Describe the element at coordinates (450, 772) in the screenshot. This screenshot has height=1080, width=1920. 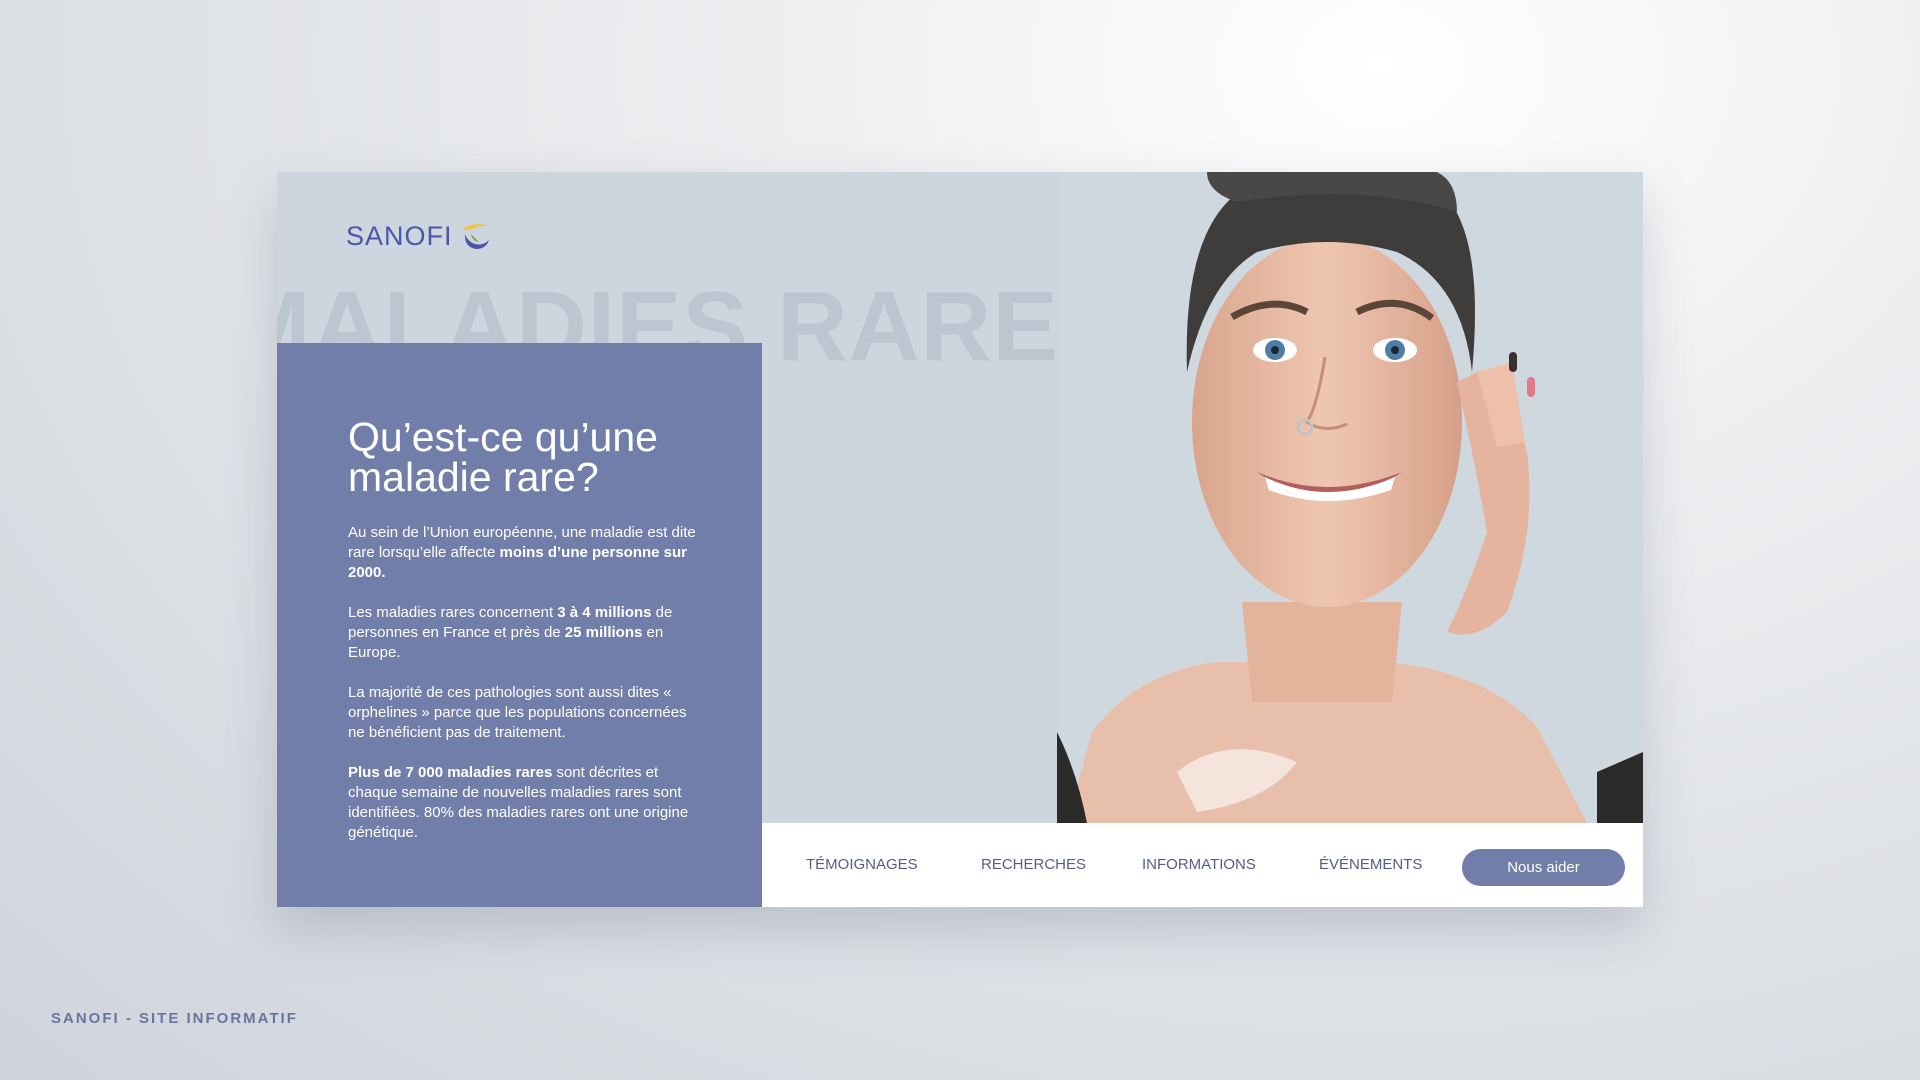
I see `bold-segment: Plus de 7 000 maladies rares` at that location.